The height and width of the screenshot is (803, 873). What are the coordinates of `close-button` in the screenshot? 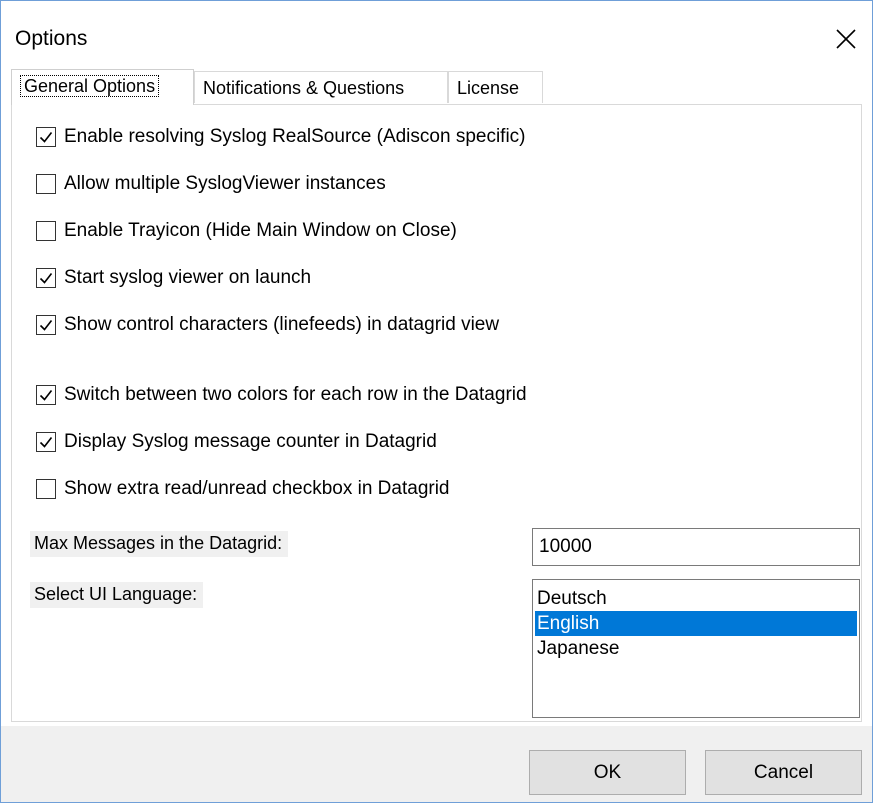 It's located at (846, 39).